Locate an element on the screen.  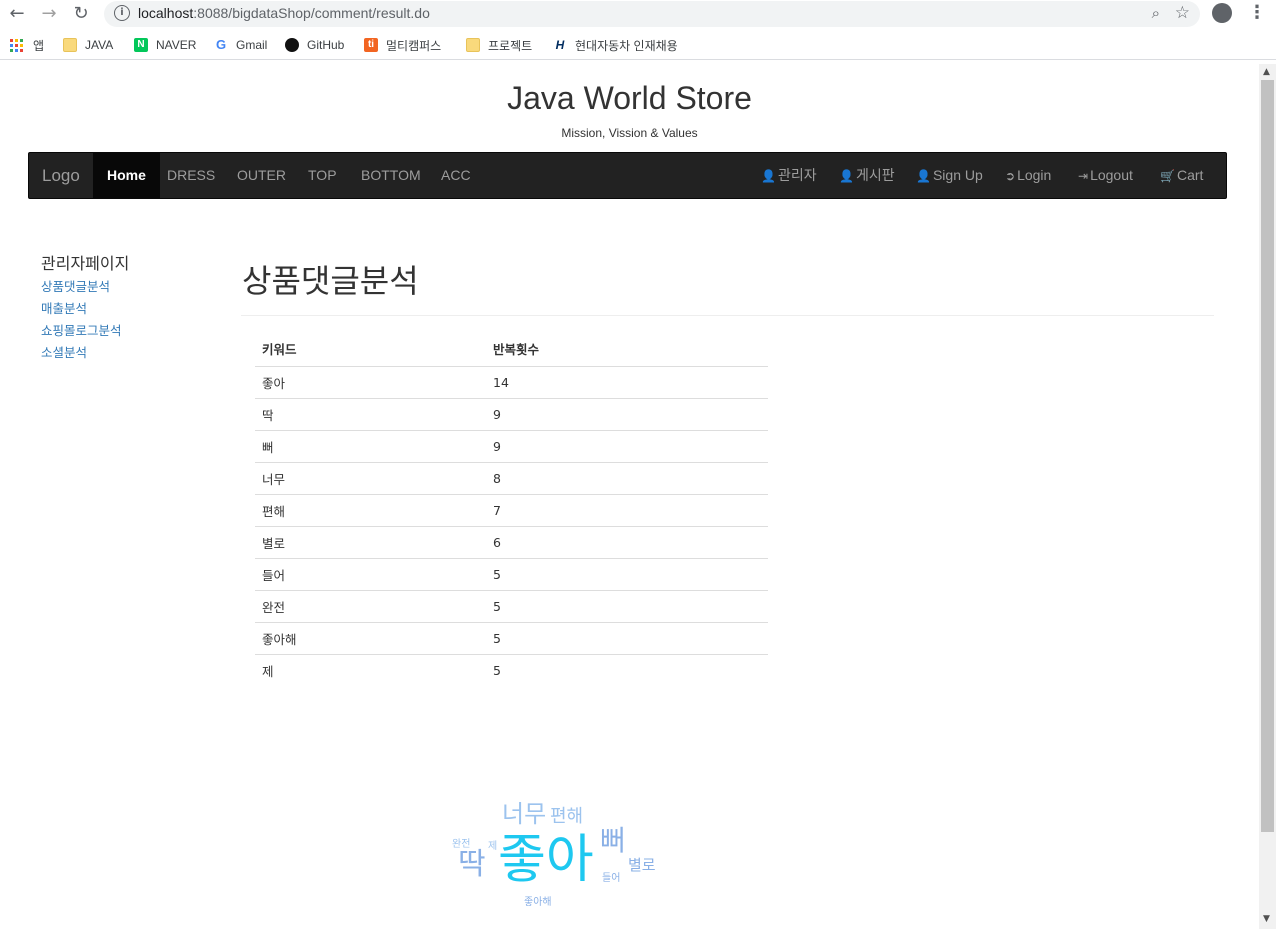
nav-bottom: BOTTOM is located at coordinates (391, 175).